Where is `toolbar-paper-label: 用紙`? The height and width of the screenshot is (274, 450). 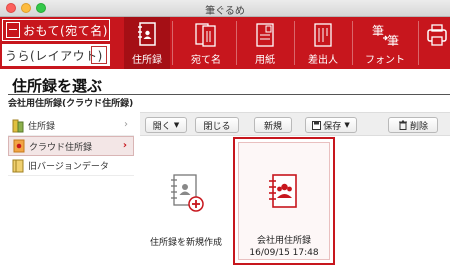 toolbar-paper-label: 用紙 is located at coordinates (265, 60).